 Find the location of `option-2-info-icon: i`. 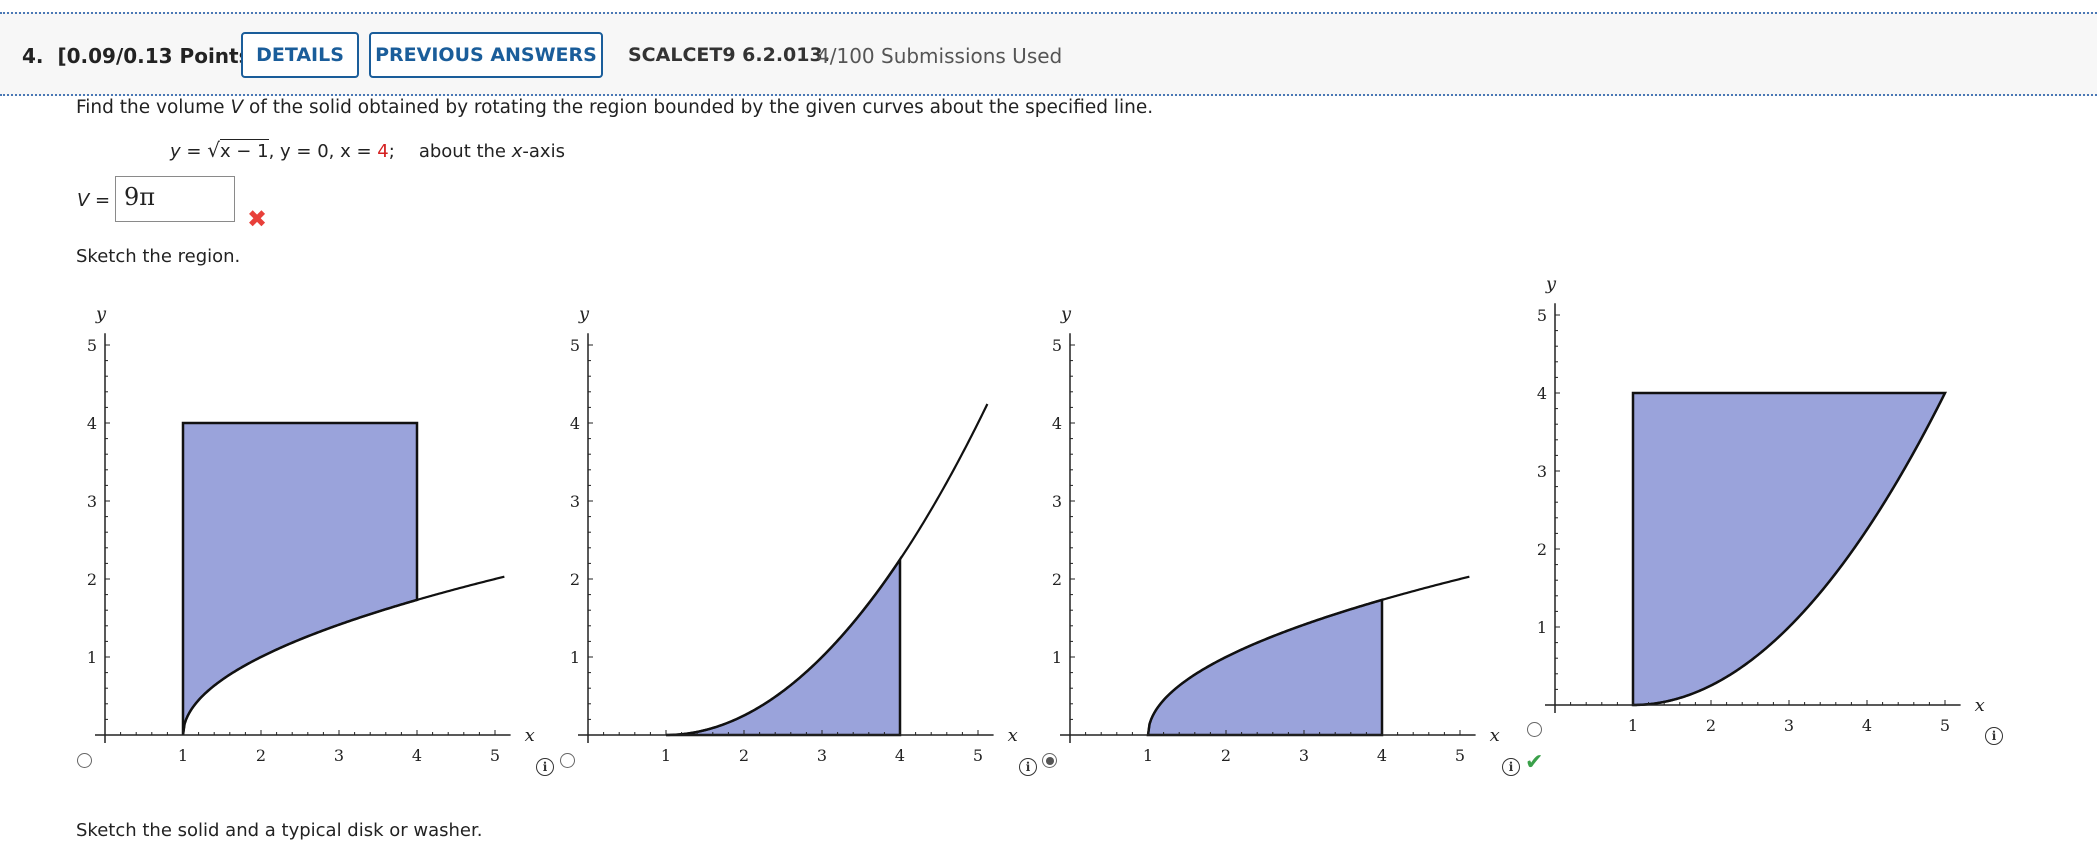

option-2-info-icon: i is located at coordinates (1028, 767).